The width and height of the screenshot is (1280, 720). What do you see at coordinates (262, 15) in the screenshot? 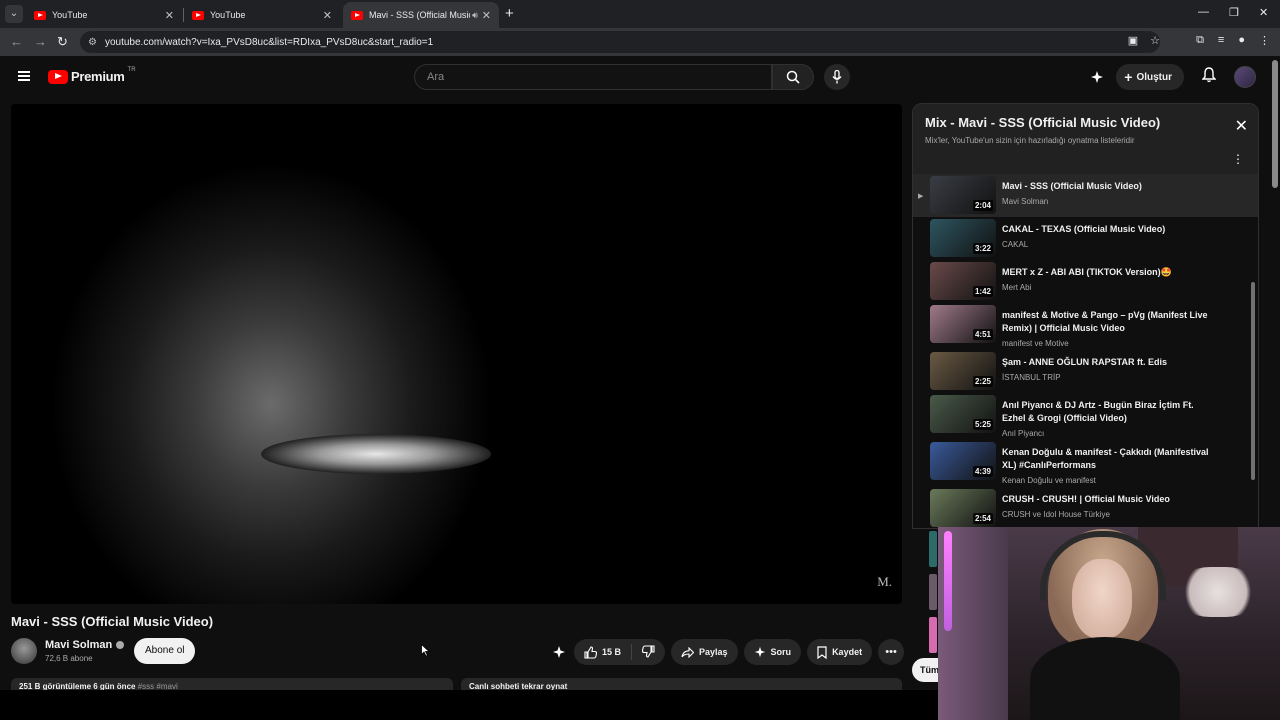
I see `browser-tab-2: YouTube ✕` at bounding box center [262, 15].